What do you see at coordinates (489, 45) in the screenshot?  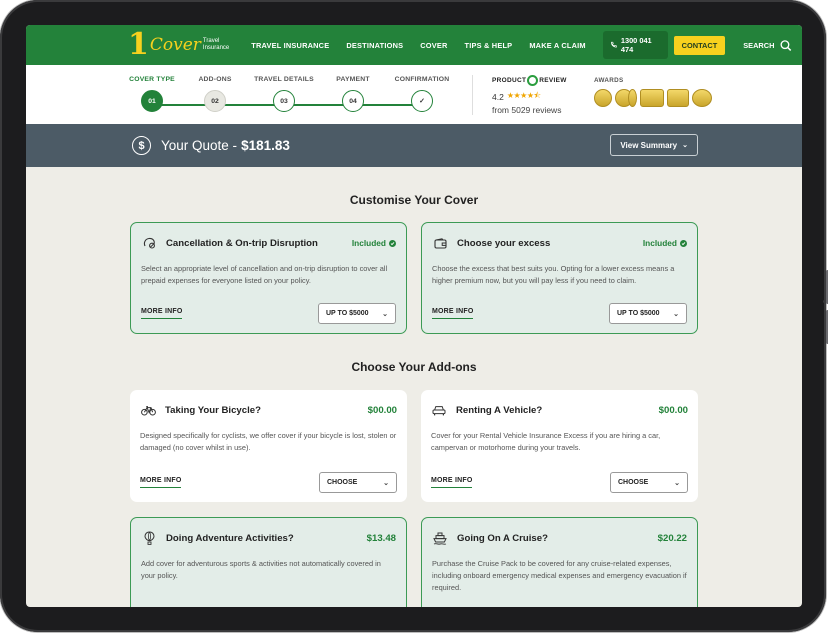 I see `nav-tips-help: TIPS & HELP` at bounding box center [489, 45].